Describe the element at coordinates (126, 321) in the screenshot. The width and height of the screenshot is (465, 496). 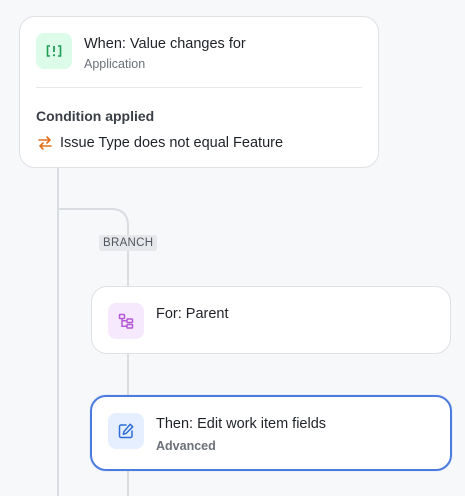
I see `hierarchy-icon` at that location.